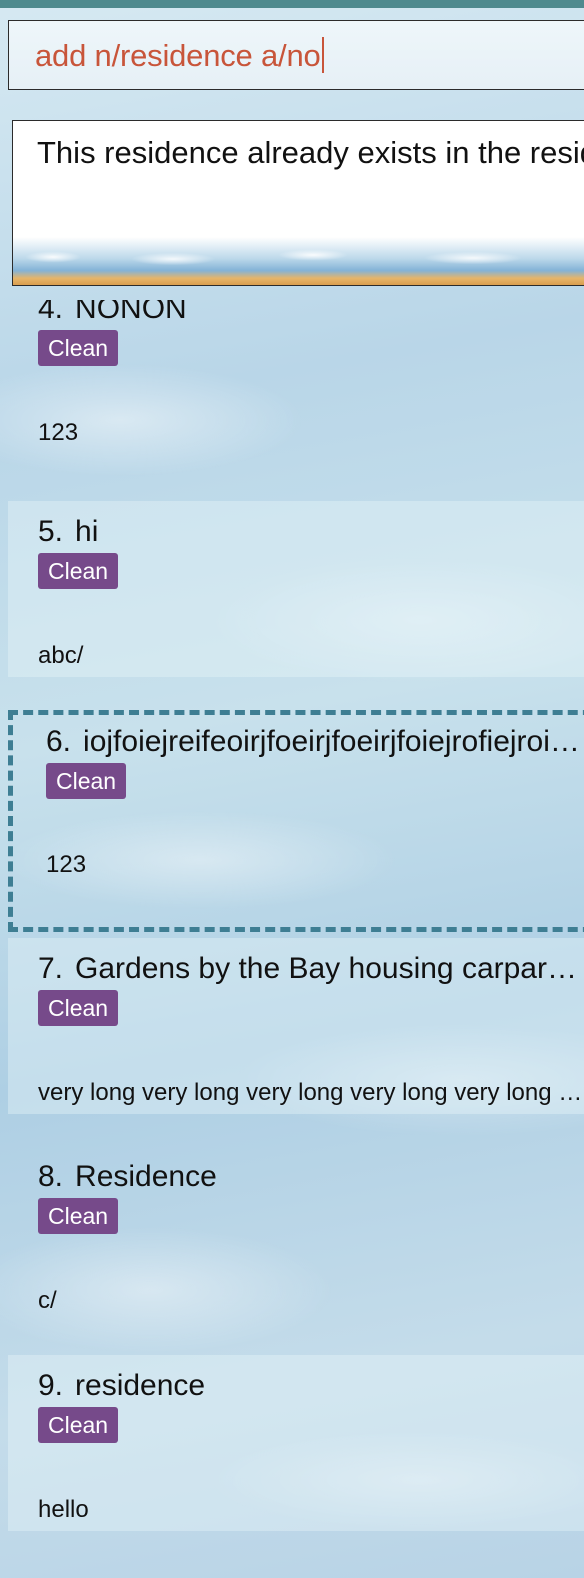 The height and width of the screenshot is (1578, 584). Describe the element at coordinates (296, 1443) in the screenshot. I see `residence-card: 9. residence Clean hello` at that location.